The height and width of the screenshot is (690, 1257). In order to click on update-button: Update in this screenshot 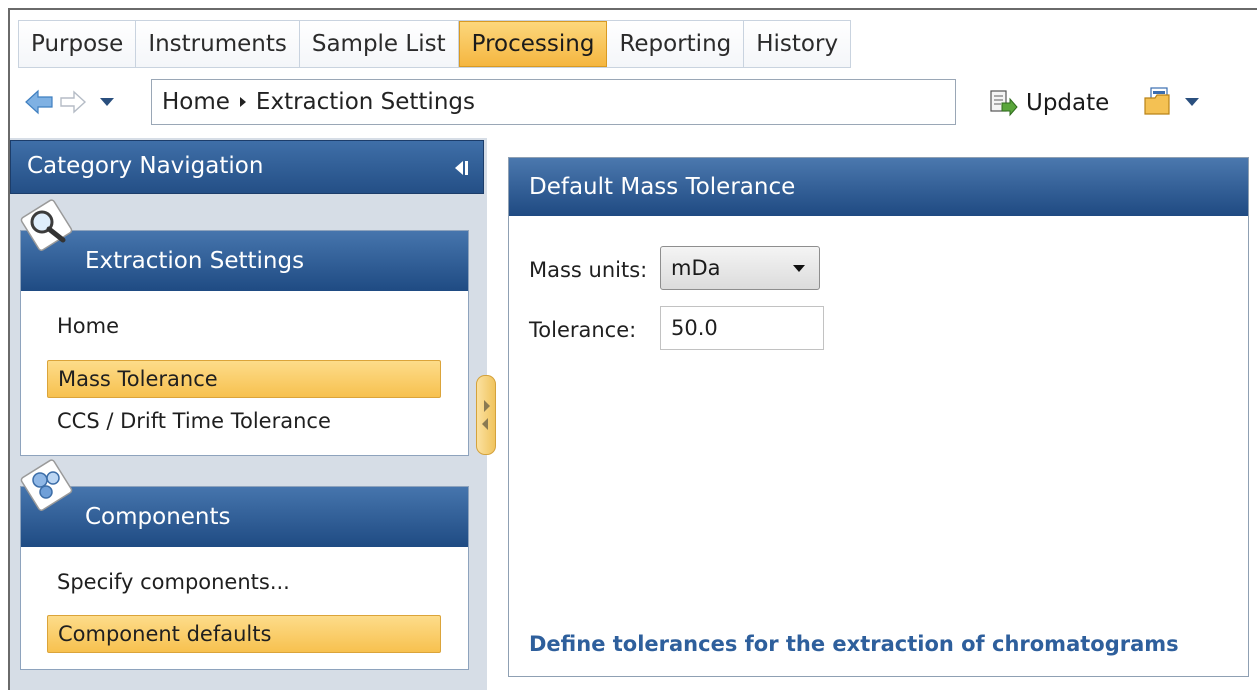, I will do `click(1048, 103)`.